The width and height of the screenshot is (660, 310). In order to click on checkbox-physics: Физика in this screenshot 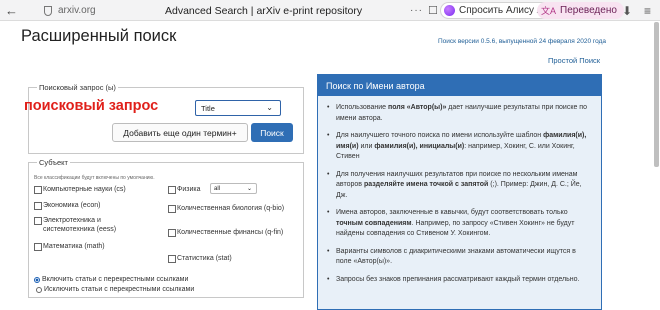, I will do `click(190, 189)`.